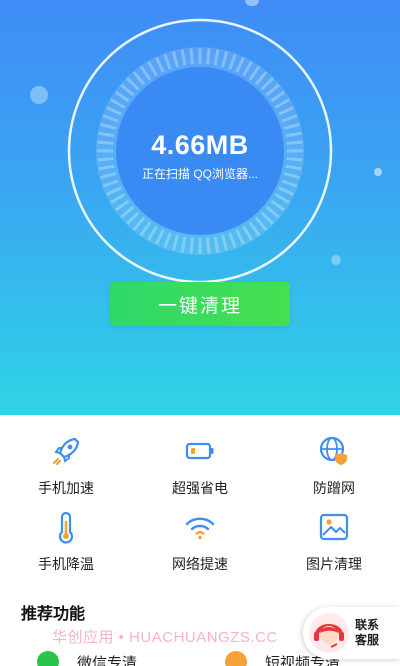 Image resolution: width=400 pixels, height=666 pixels. Describe the element at coordinates (66, 451) in the screenshot. I see `rocket-icon` at that location.